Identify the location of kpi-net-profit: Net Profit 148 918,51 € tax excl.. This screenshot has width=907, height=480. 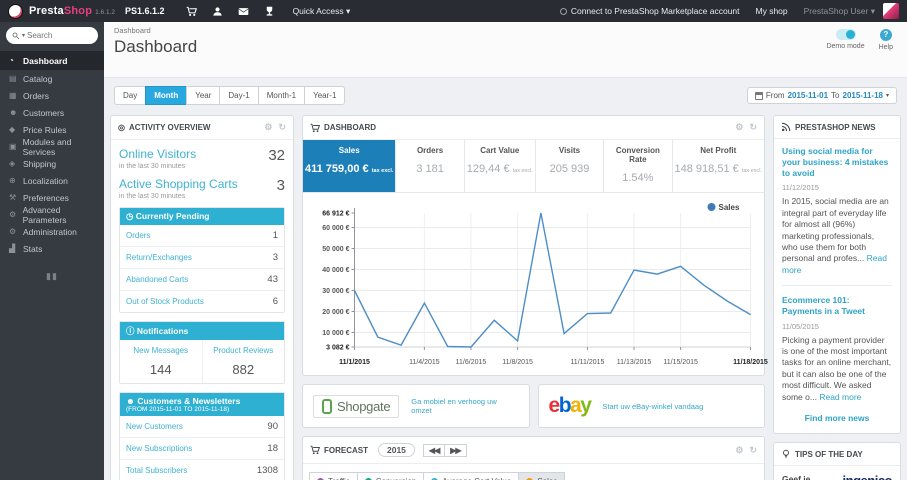
(718, 166).